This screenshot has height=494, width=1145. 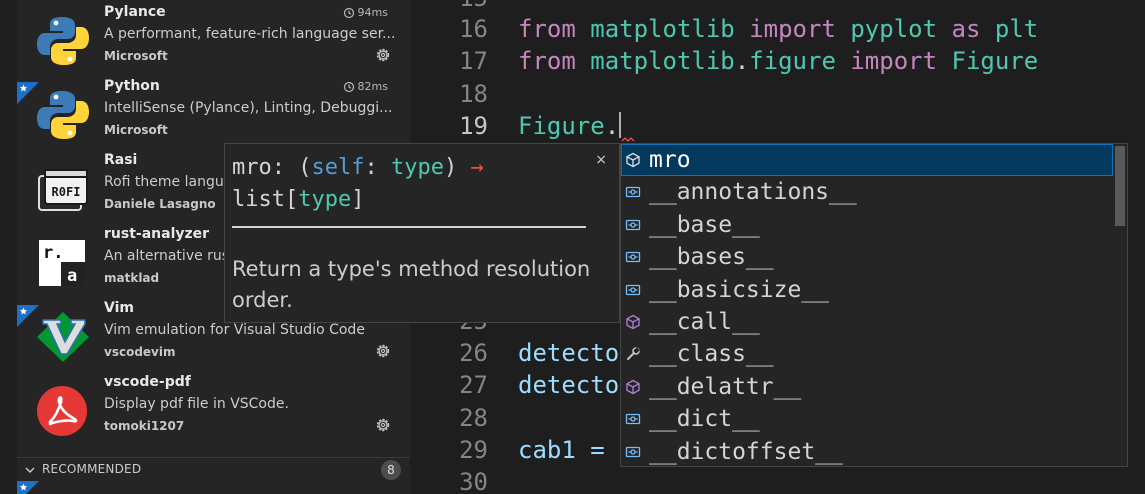 I want to click on line-number: 16, so click(x=473, y=29).